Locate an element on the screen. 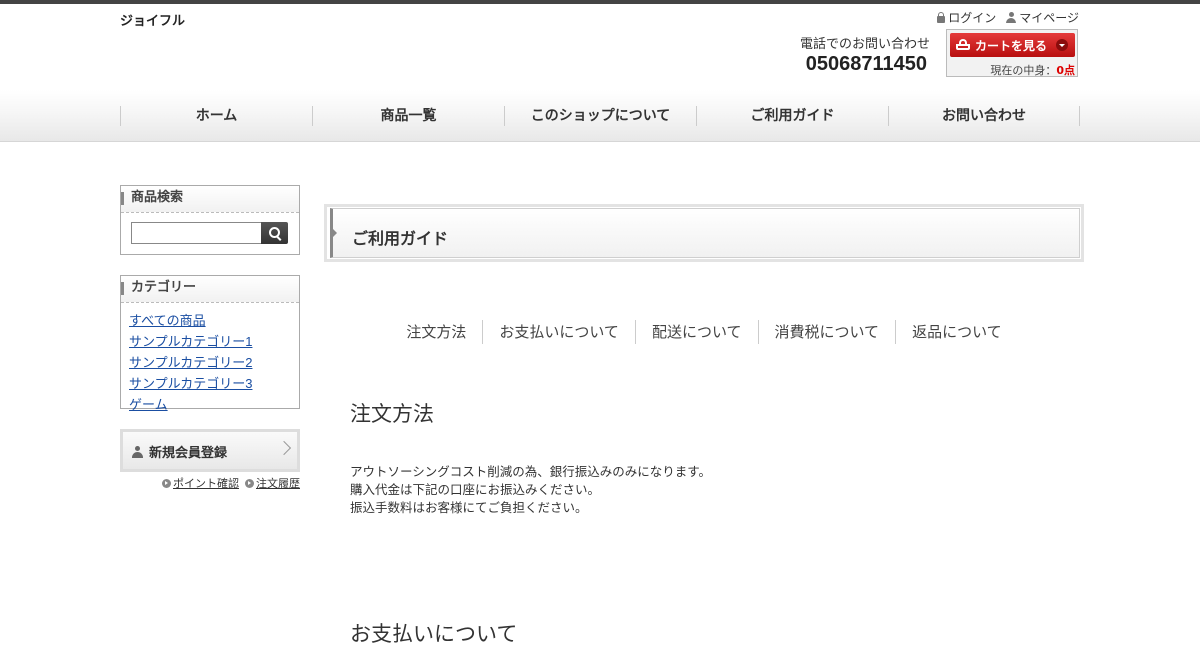 The width and height of the screenshot is (1200, 648). top-border is located at coordinates (600, 2).